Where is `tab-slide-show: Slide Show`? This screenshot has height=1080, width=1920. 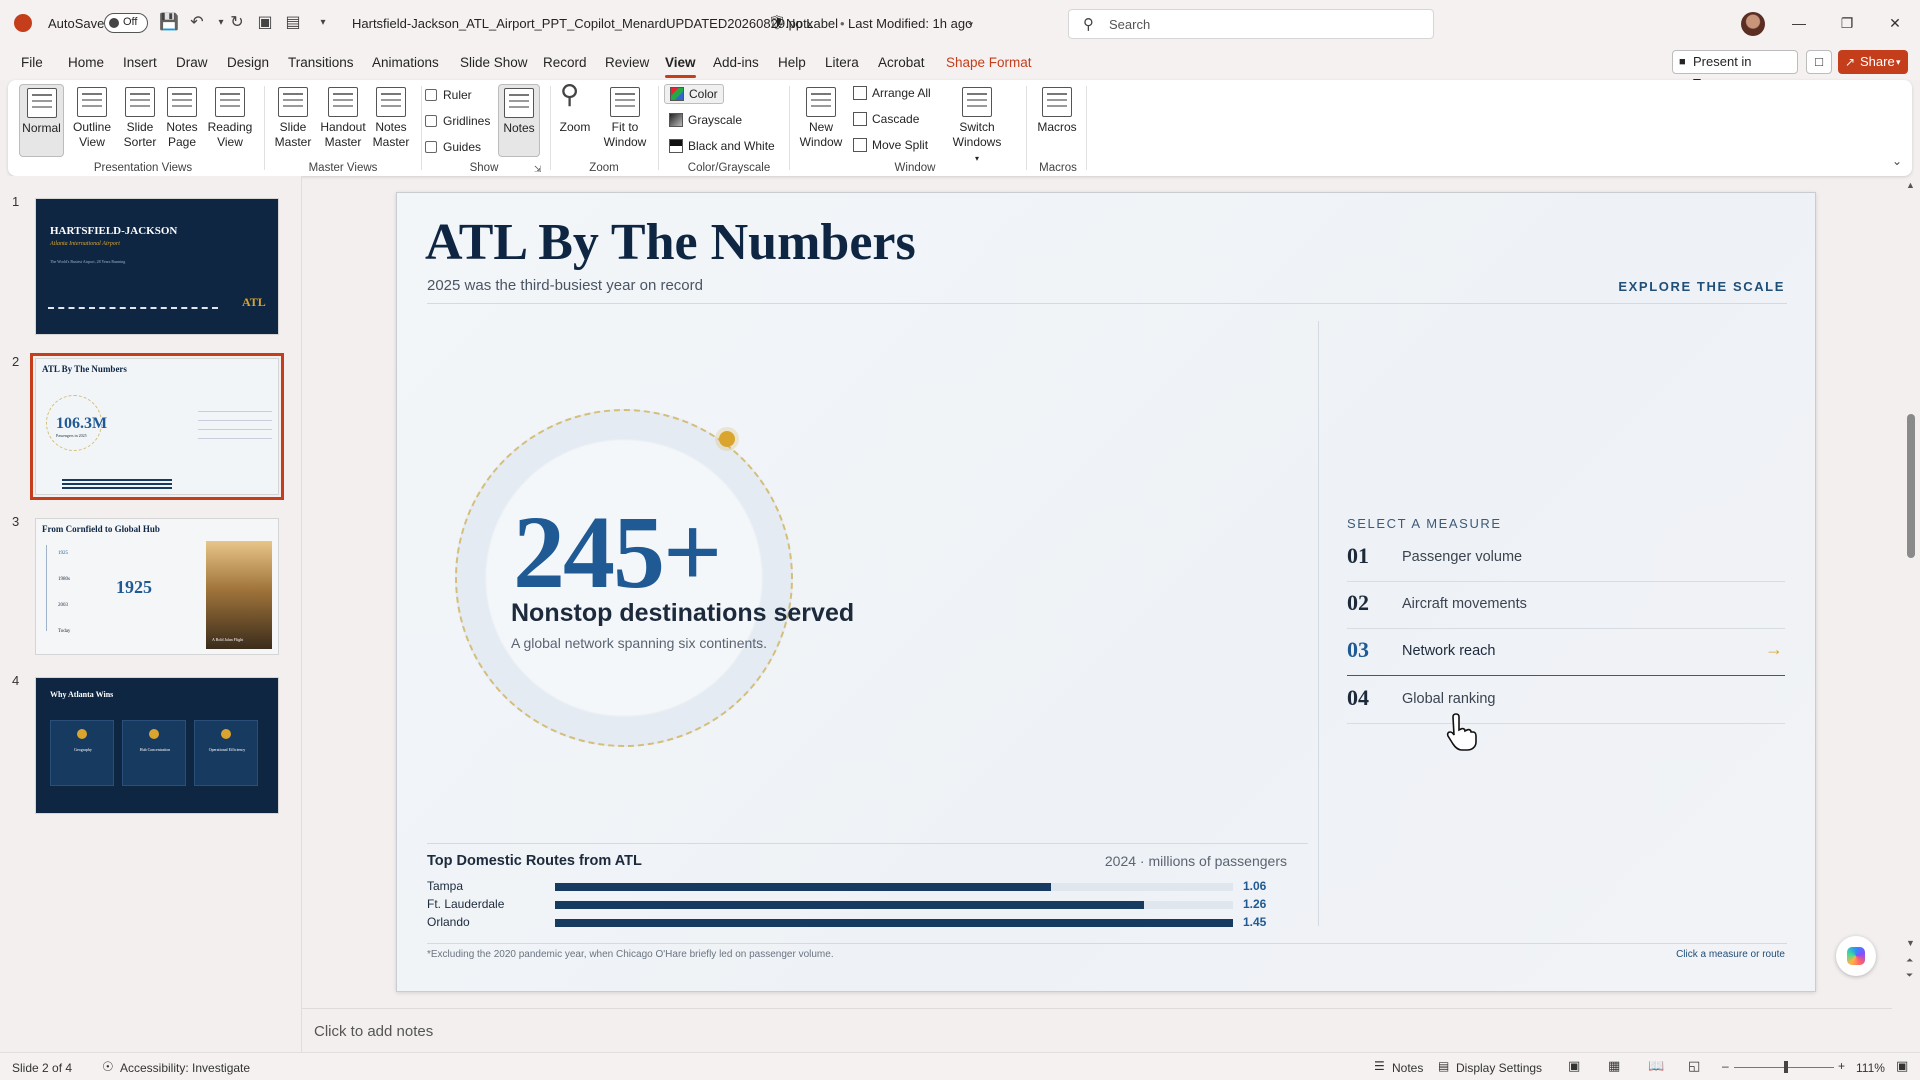 tab-slide-show: Slide Show is located at coordinates (494, 62).